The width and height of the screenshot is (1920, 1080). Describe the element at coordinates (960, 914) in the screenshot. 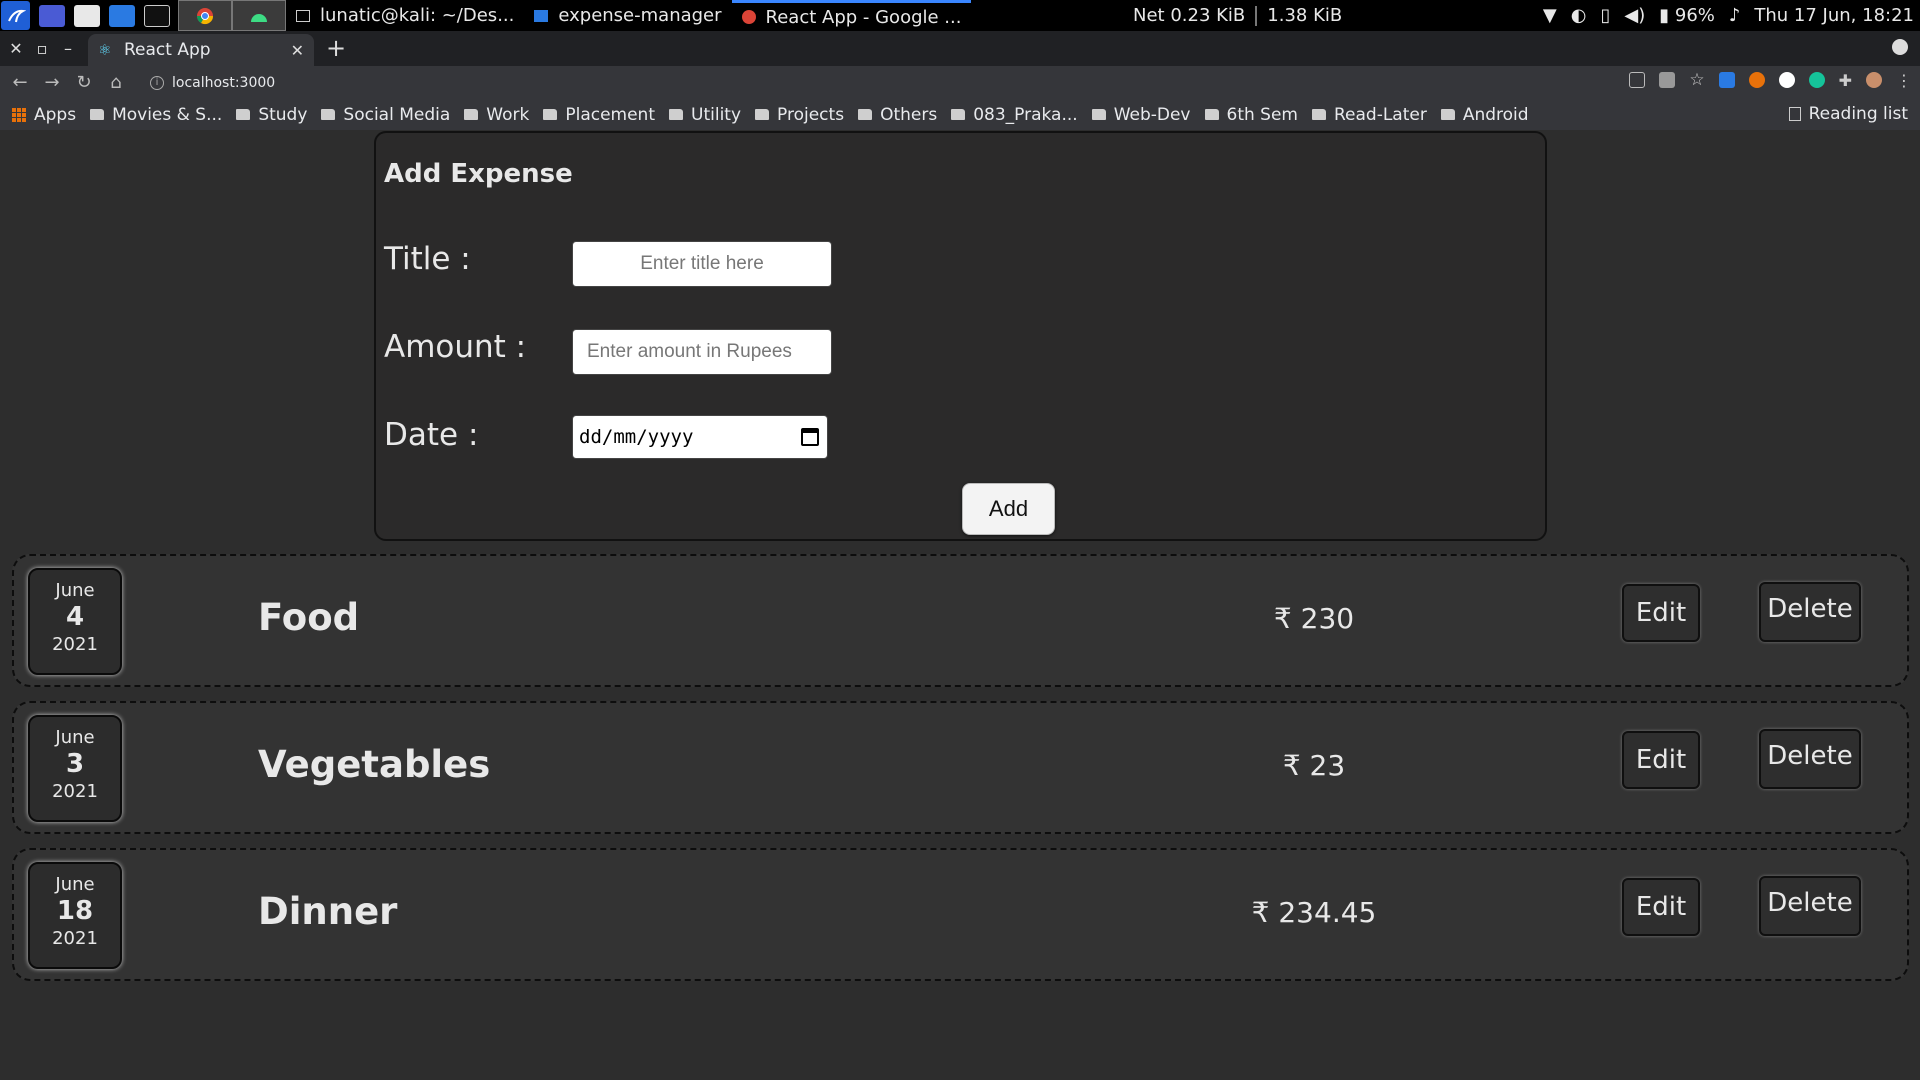

I see `expense-item: June 18 2021 Dinner ₹ 234.45 Edit Delete` at that location.